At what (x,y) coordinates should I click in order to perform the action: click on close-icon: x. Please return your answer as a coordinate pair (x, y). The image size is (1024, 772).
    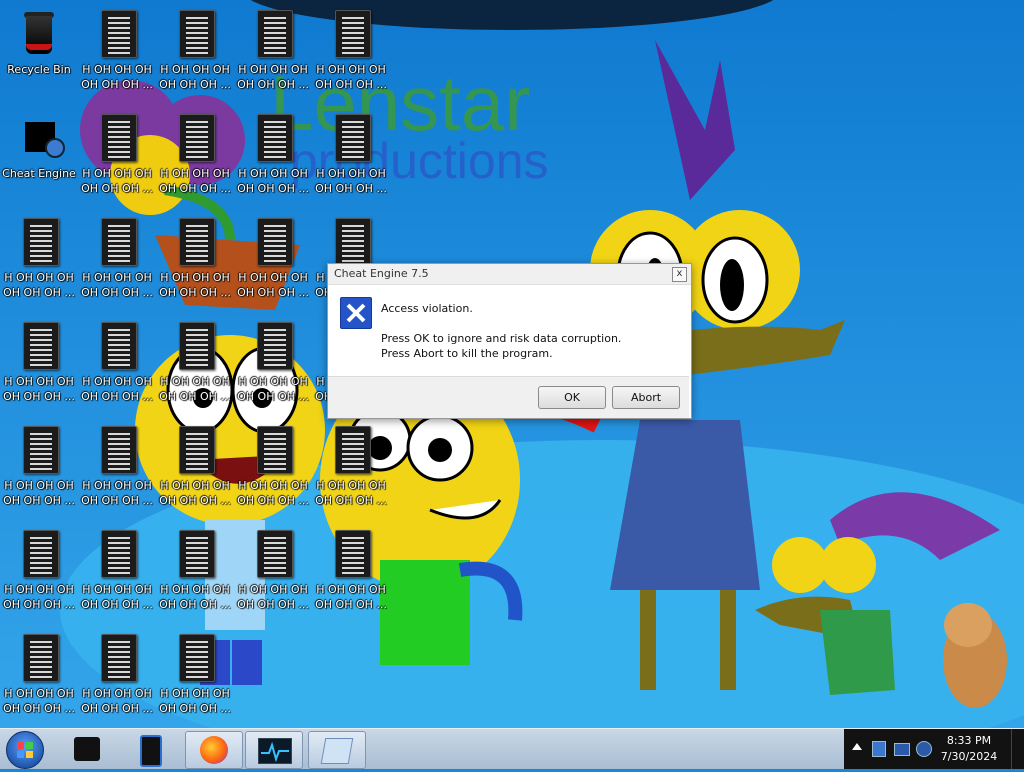
    Looking at the image, I should click on (679, 274).